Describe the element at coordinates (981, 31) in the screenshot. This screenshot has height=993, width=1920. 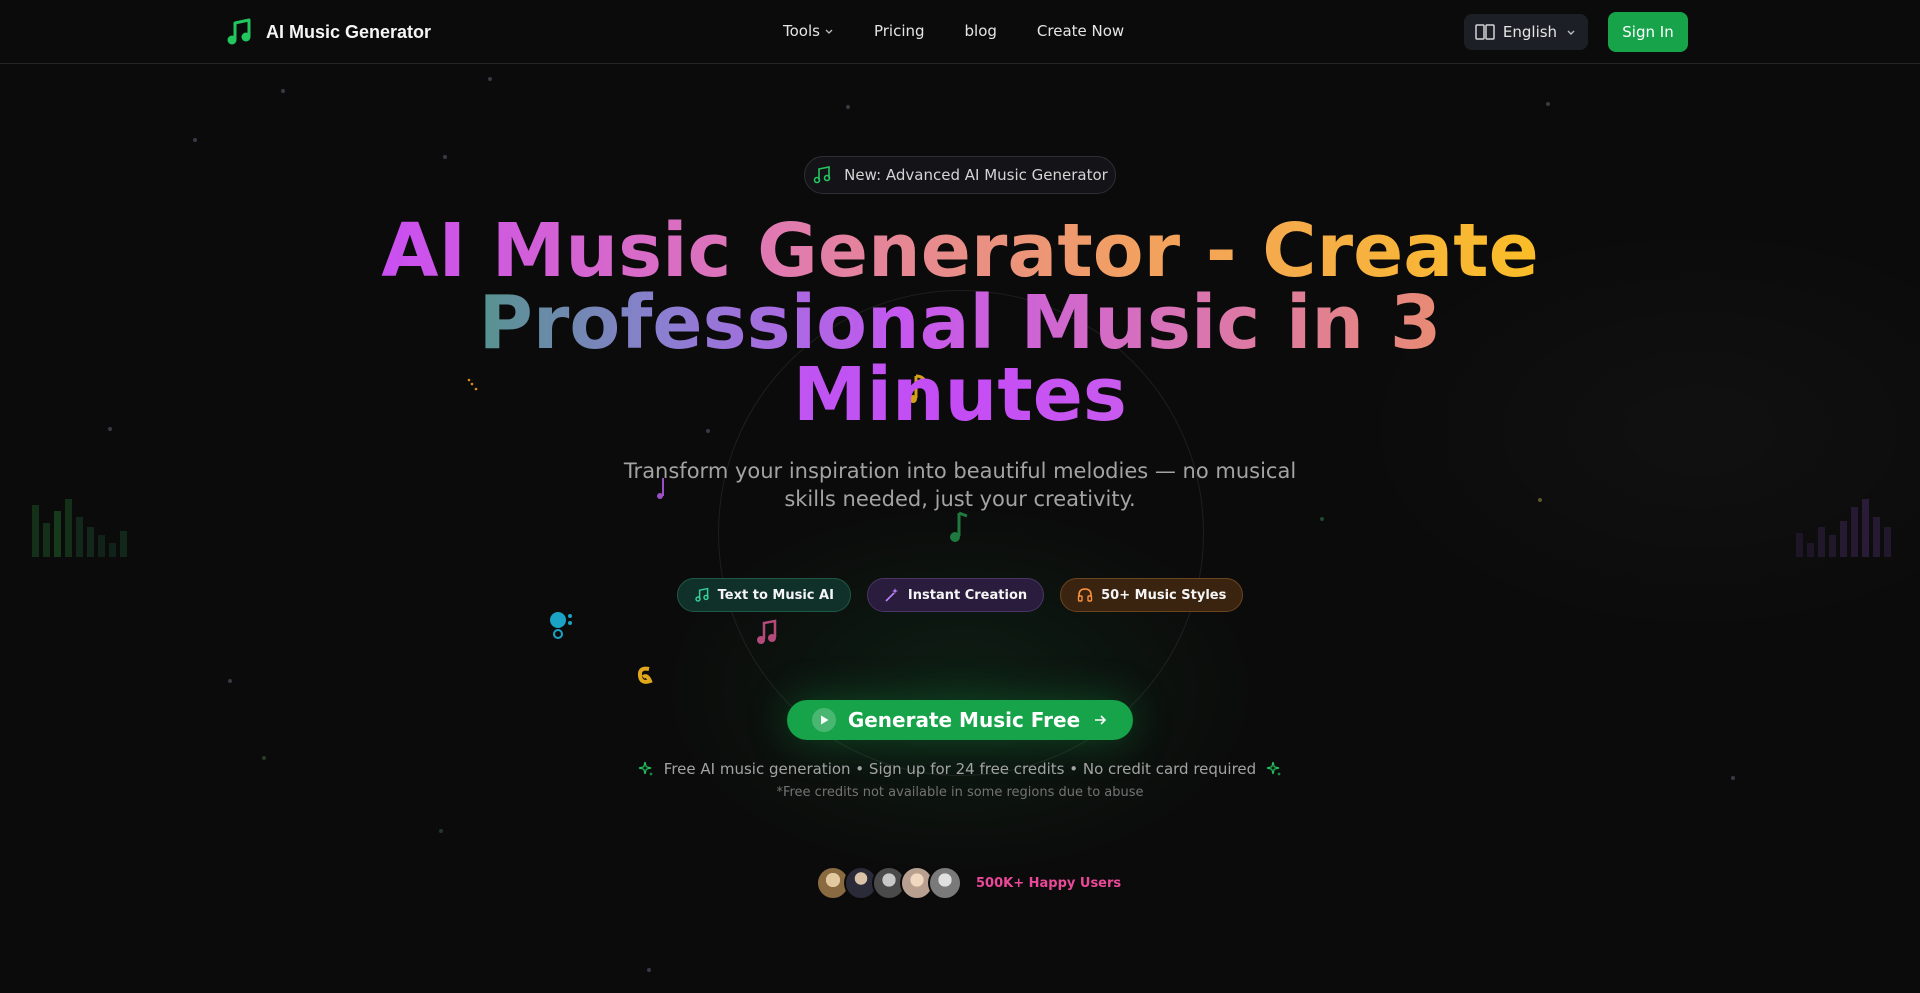
I see `nav-blog-link: blog` at that location.